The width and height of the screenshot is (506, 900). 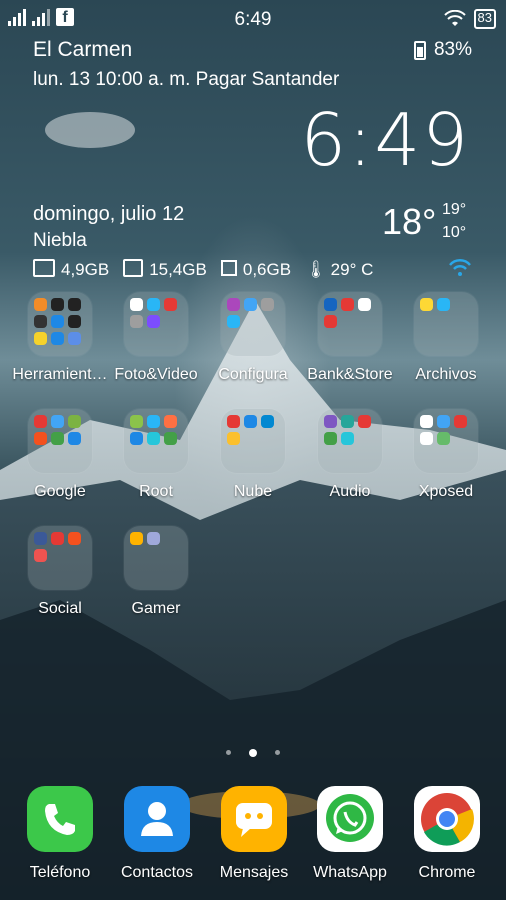 What do you see at coordinates (109, 214) in the screenshot?
I see `widget-date: domingo, julio 12` at bounding box center [109, 214].